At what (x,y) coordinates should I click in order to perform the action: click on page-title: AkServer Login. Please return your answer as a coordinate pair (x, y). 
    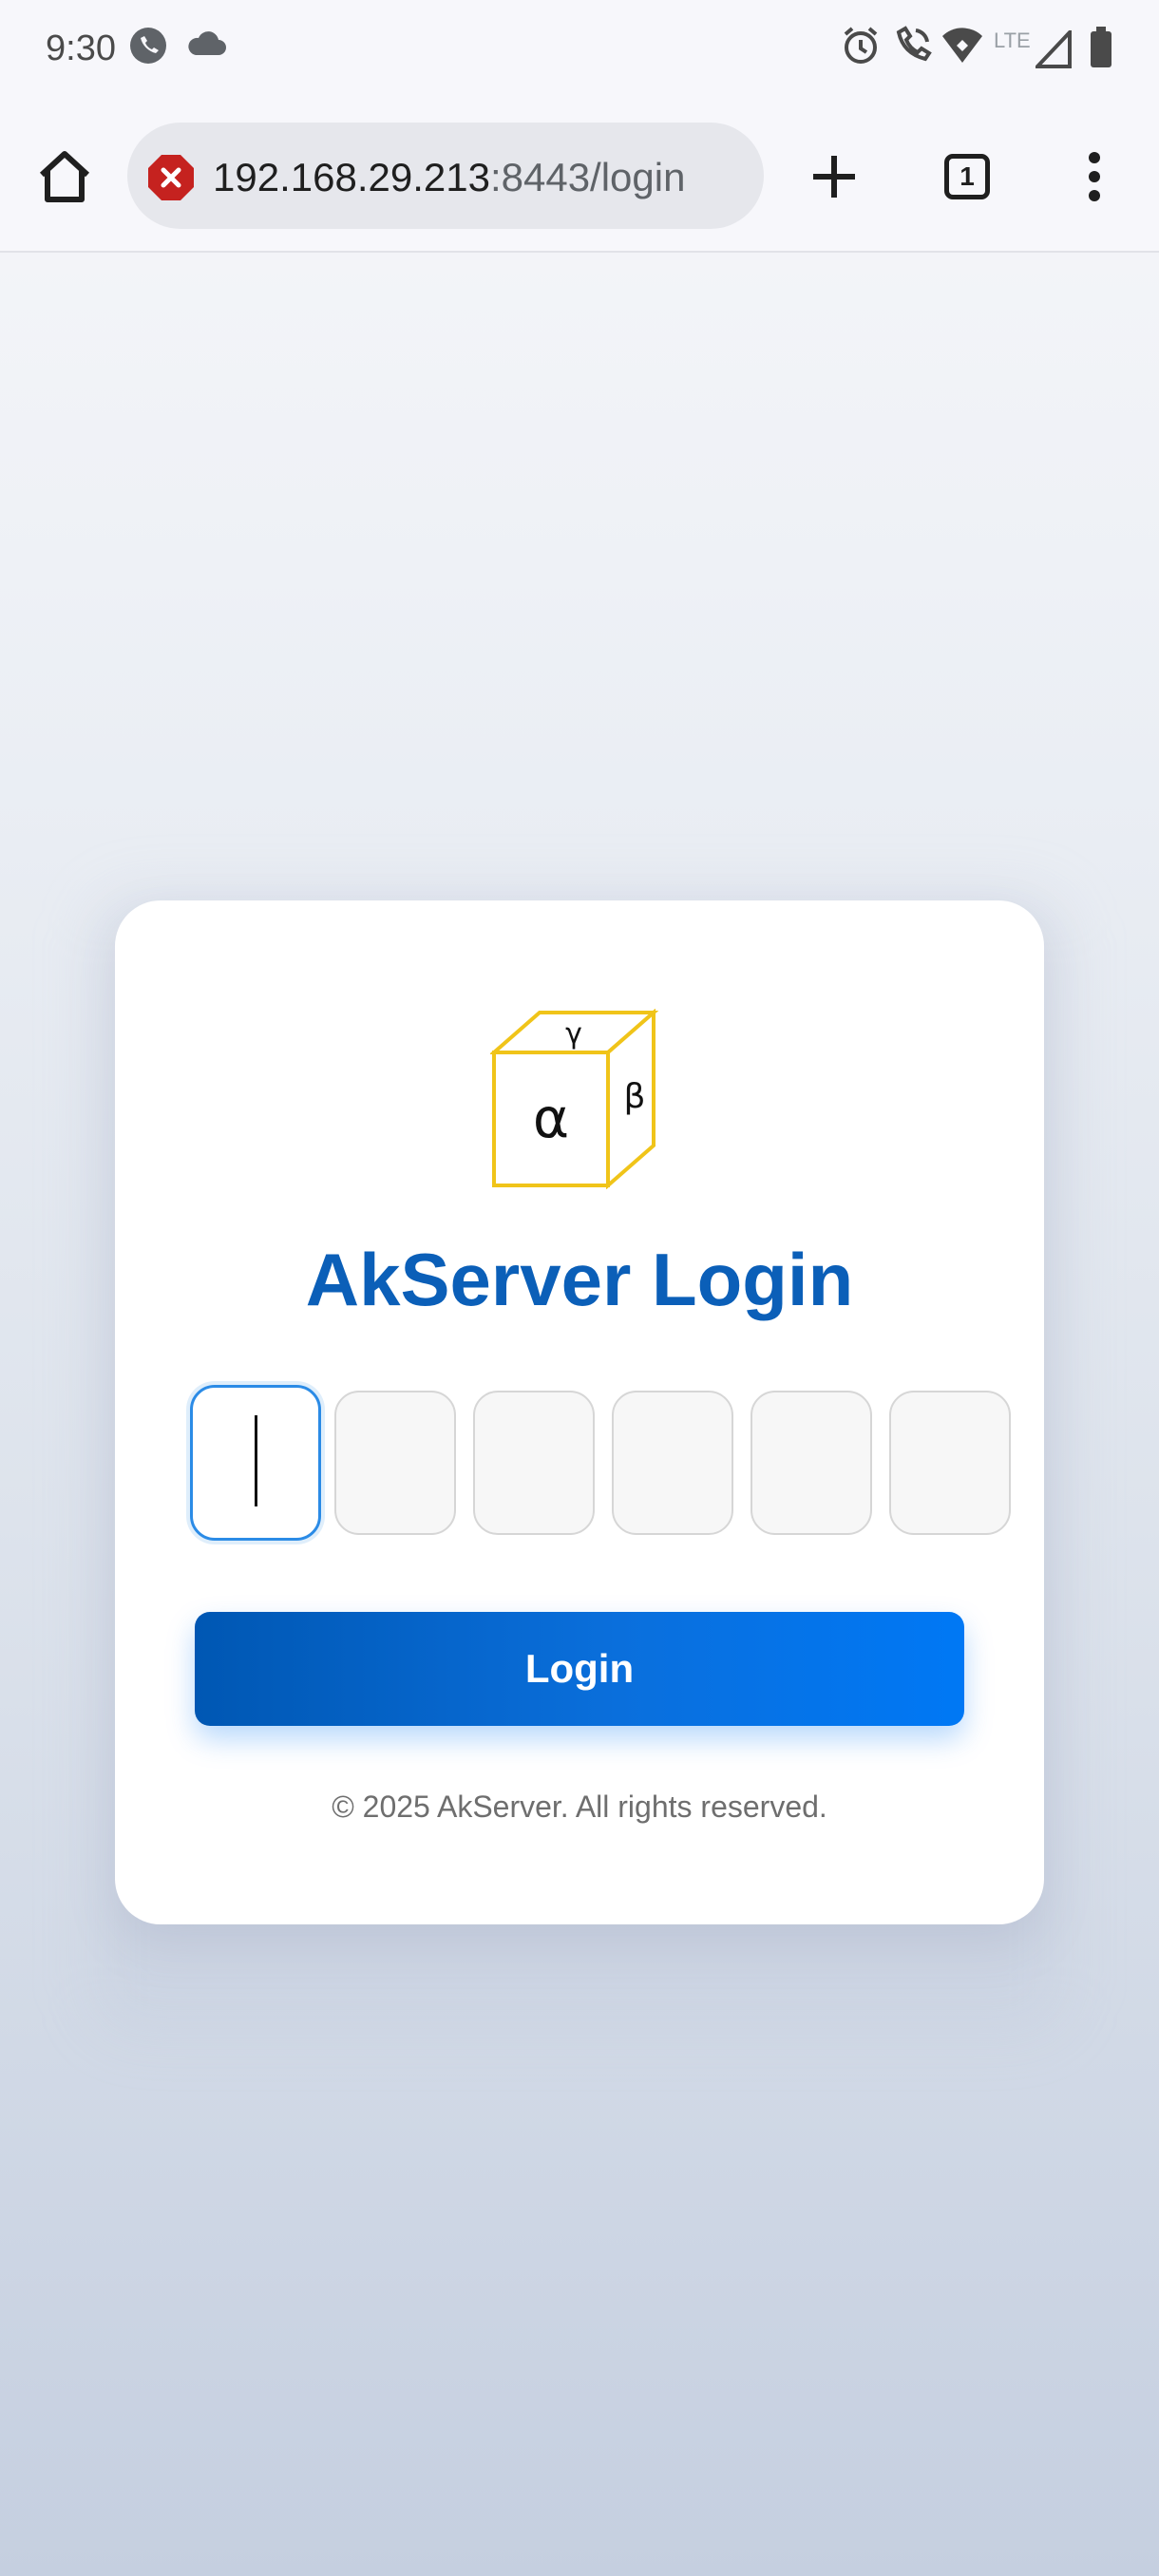
    Looking at the image, I should click on (579, 1279).